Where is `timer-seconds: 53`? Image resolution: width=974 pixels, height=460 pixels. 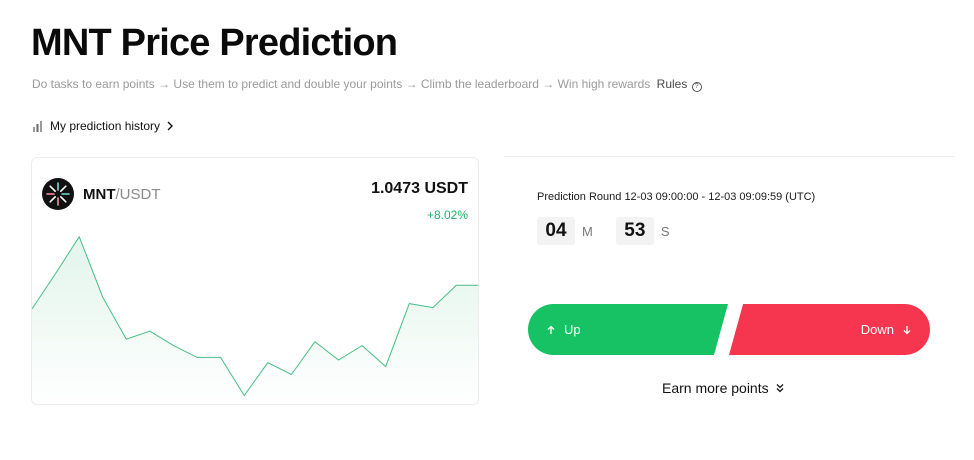
timer-seconds: 53 is located at coordinates (634, 231).